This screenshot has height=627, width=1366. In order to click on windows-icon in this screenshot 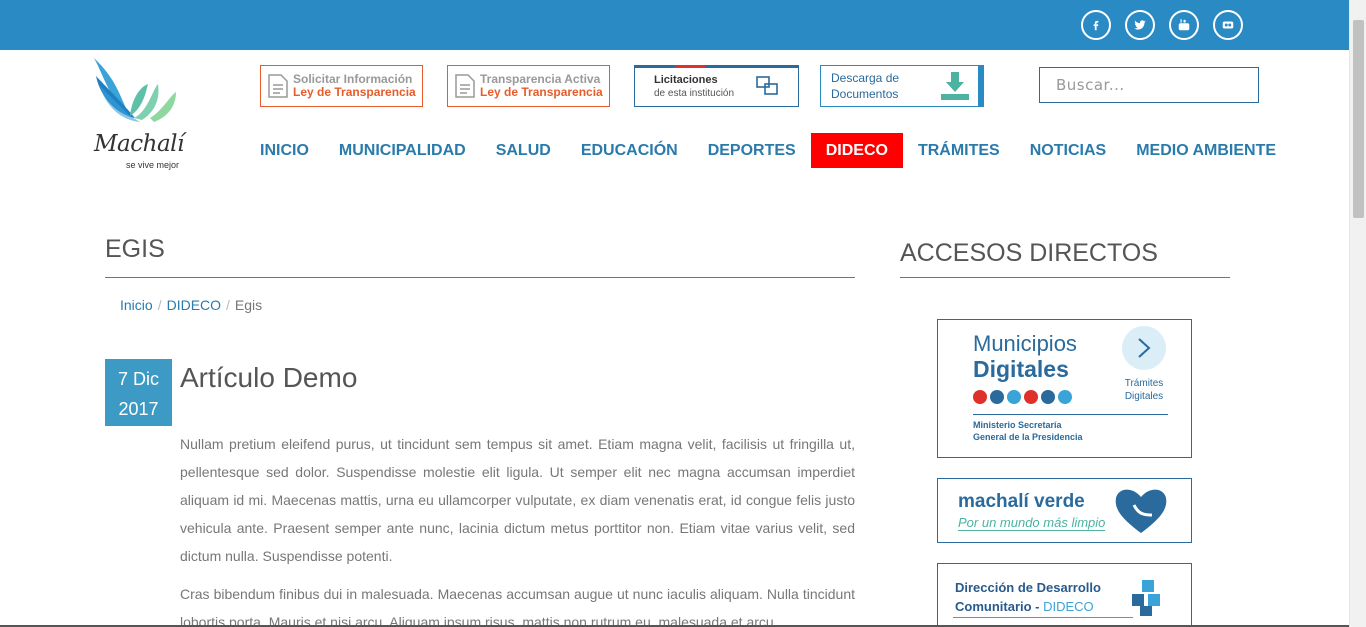, I will do `click(767, 85)`.